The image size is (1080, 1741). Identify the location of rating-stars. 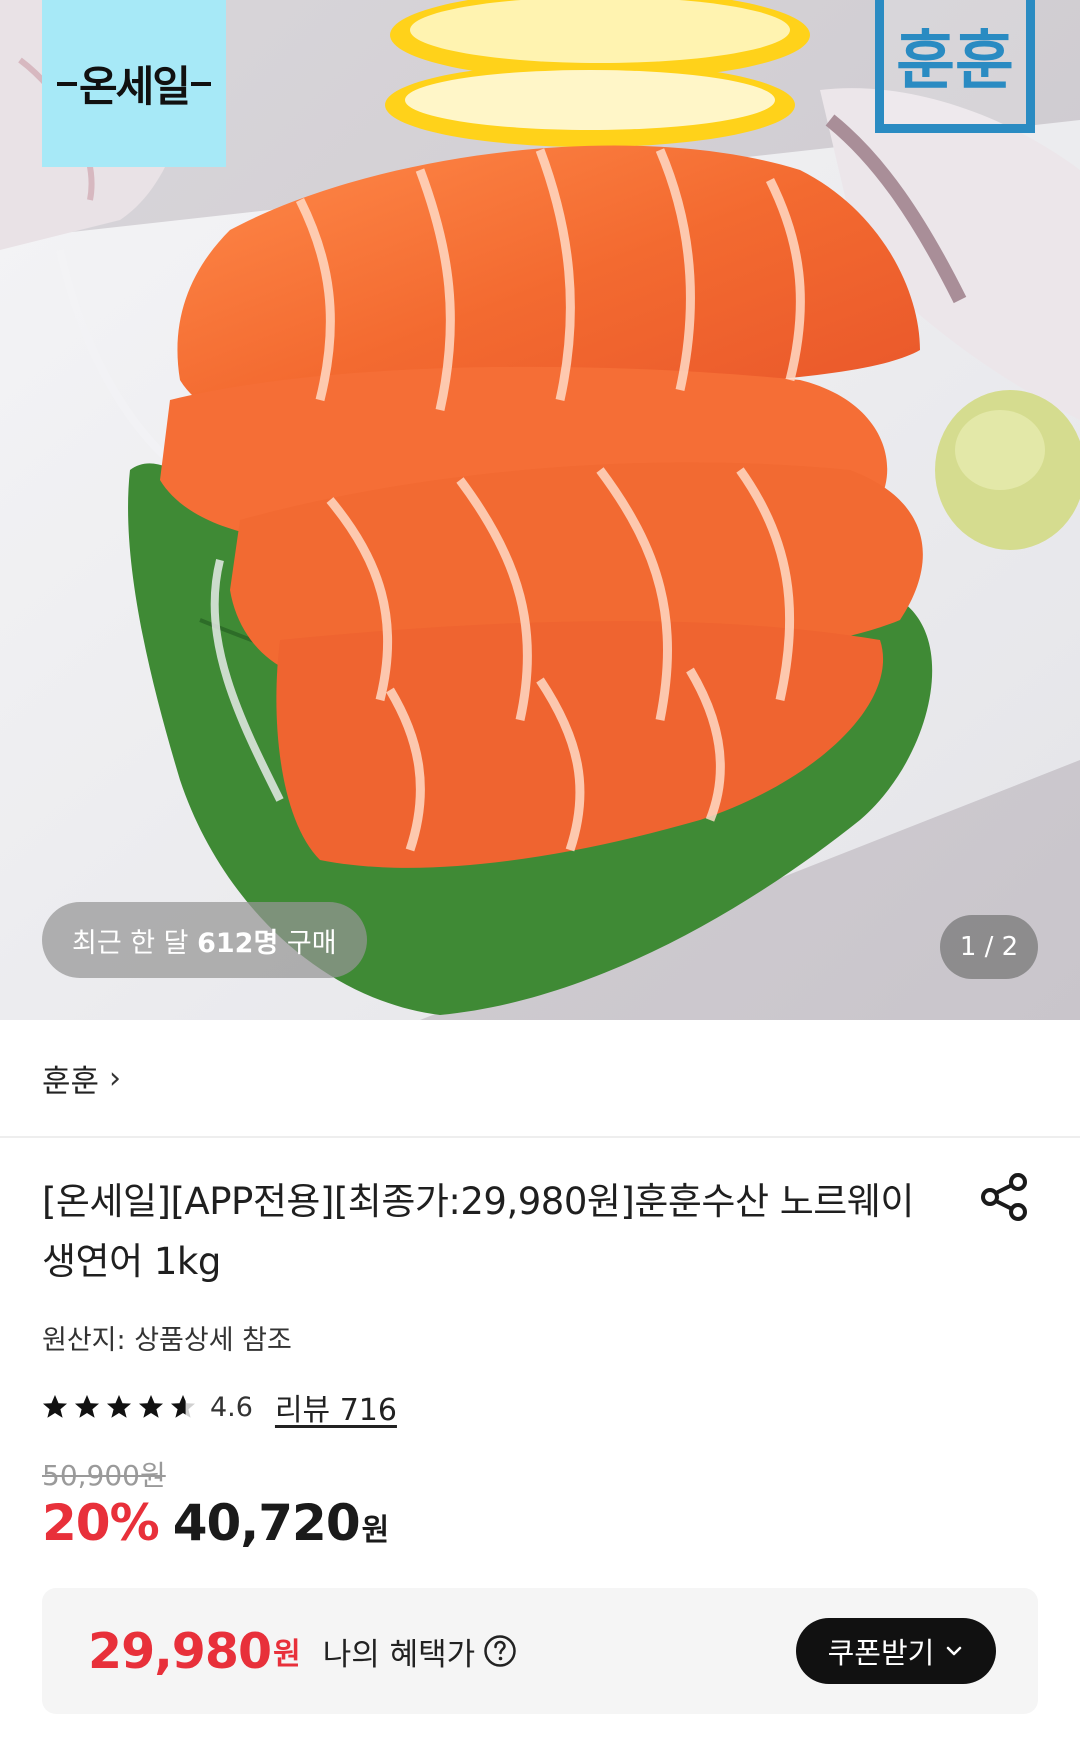
(119, 1407).